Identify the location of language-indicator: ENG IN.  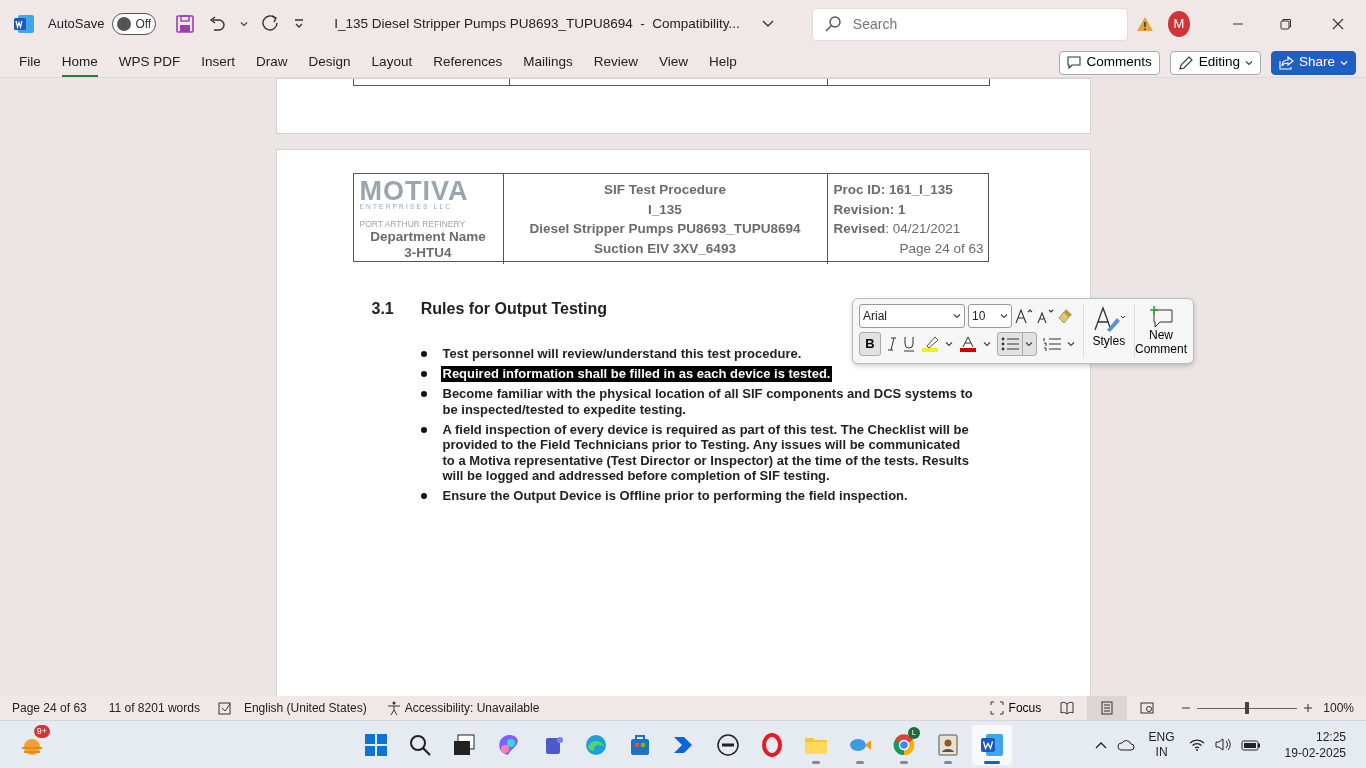
(1161, 744).